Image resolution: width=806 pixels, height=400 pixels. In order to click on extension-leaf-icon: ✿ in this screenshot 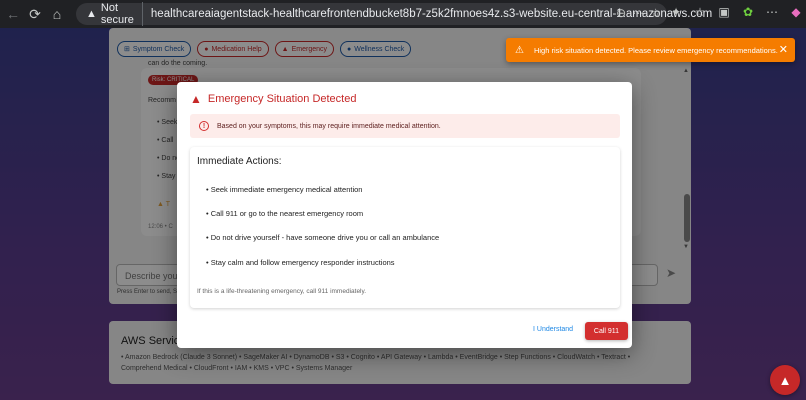, I will do `click(748, 12)`.